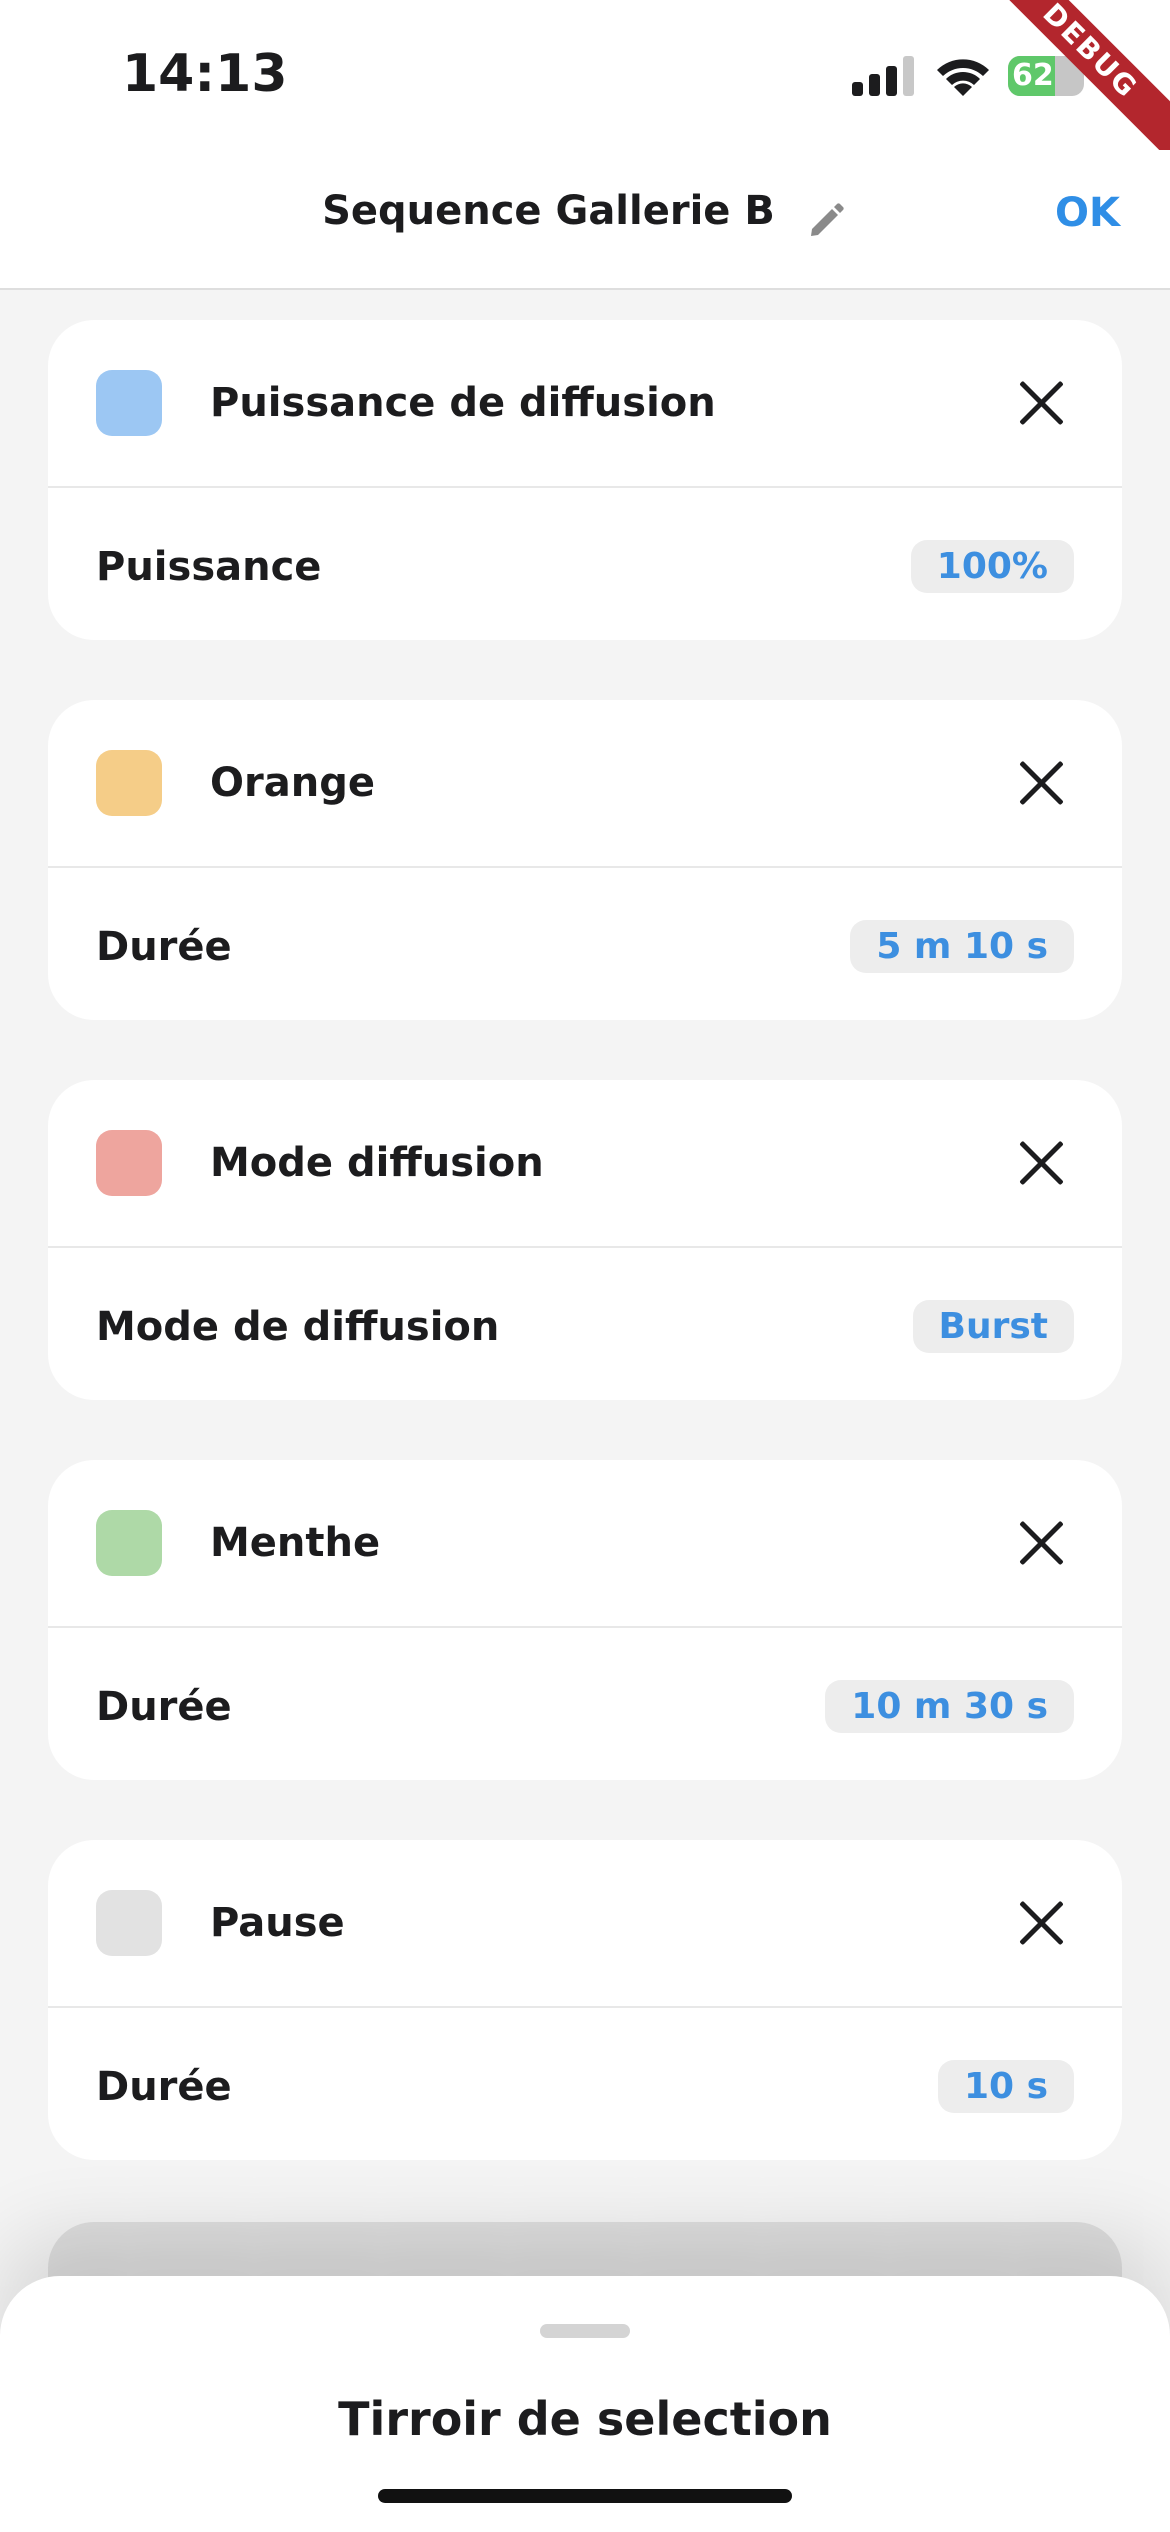 The width and height of the screenshot is (1170, 2532). I want to click on step-header: Puissance de diffusion, so click(585, 404).